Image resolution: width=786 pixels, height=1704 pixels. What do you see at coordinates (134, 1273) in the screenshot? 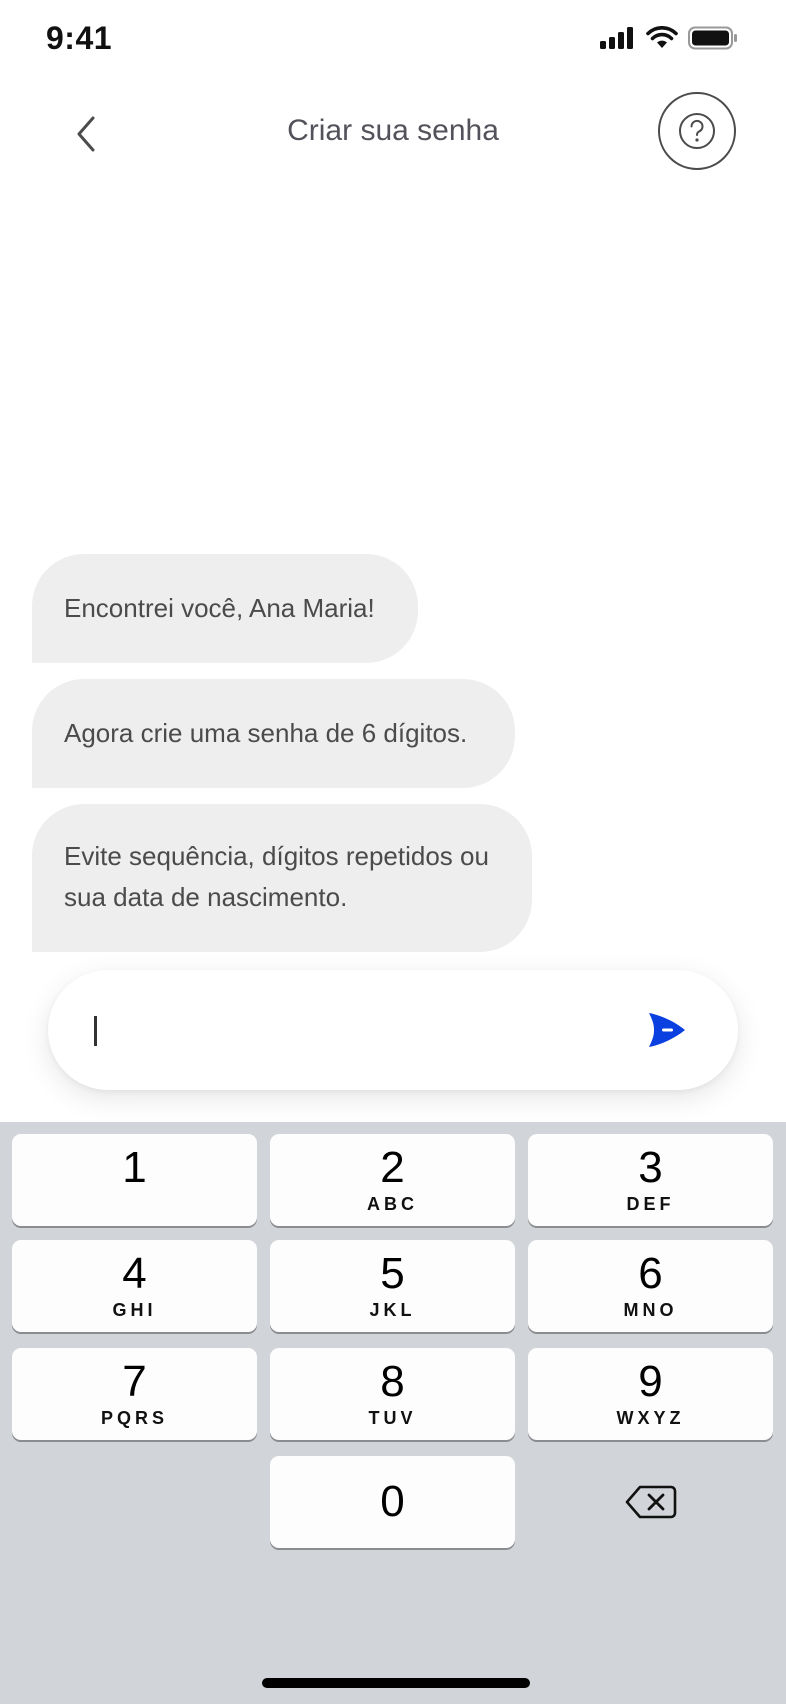
I see `key-digit: 4` at bounding box center [134, 1273].